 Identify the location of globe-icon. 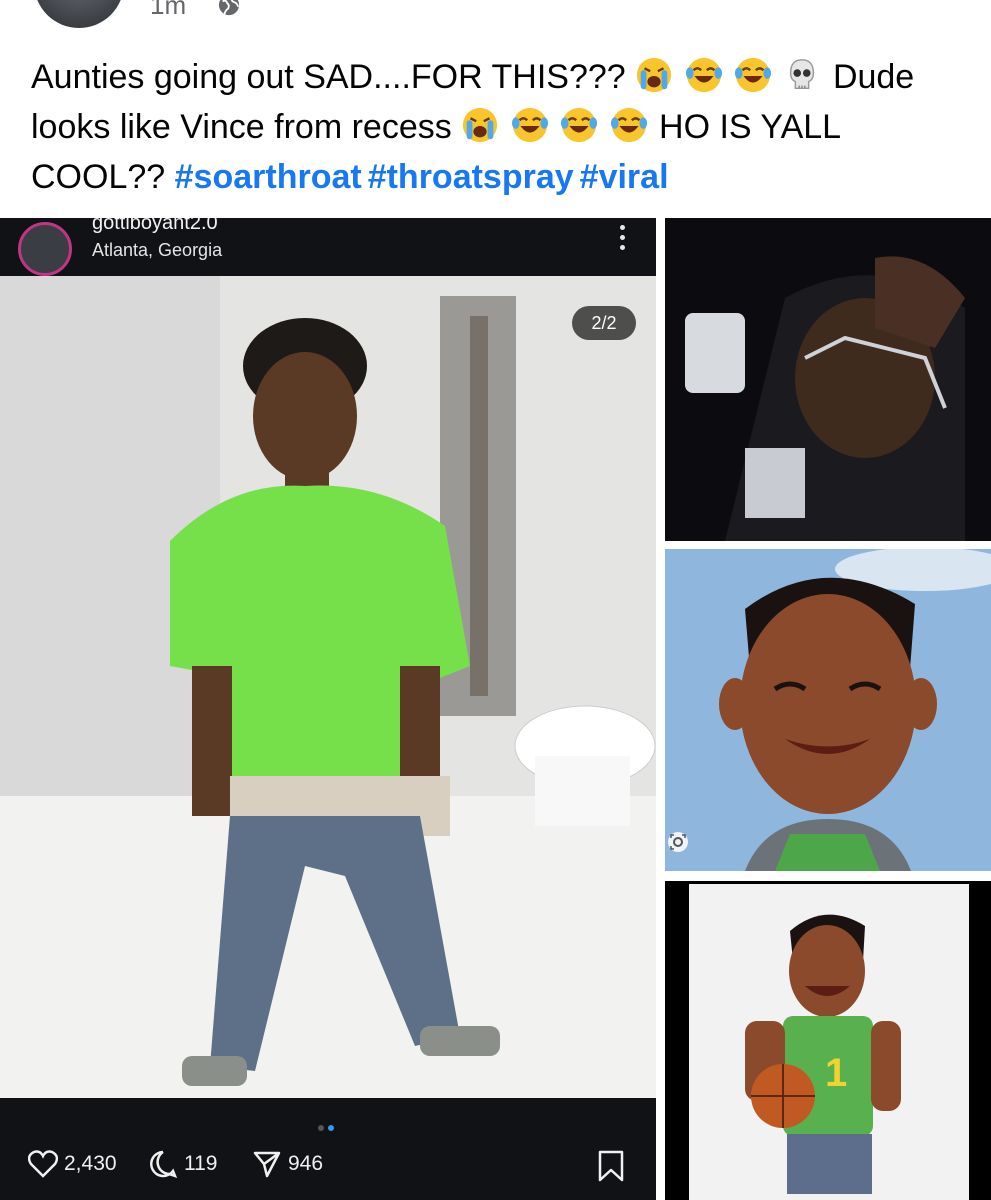
(229, 8).